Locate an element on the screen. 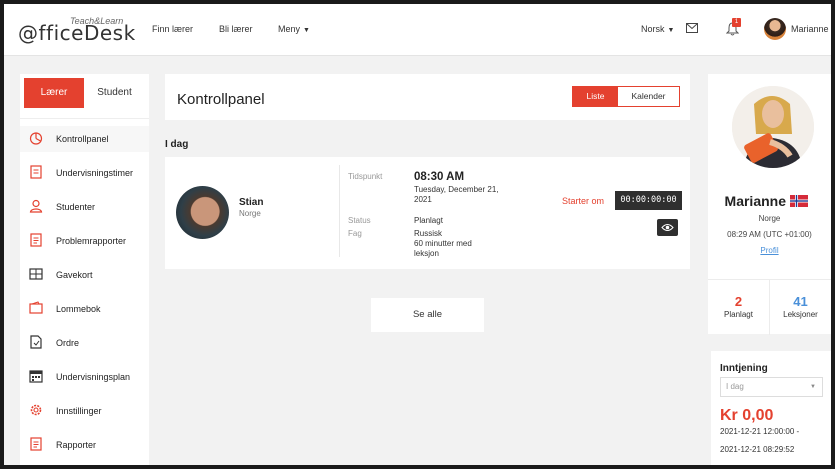  user-name: Marianne is located at coordinates (810, 29).